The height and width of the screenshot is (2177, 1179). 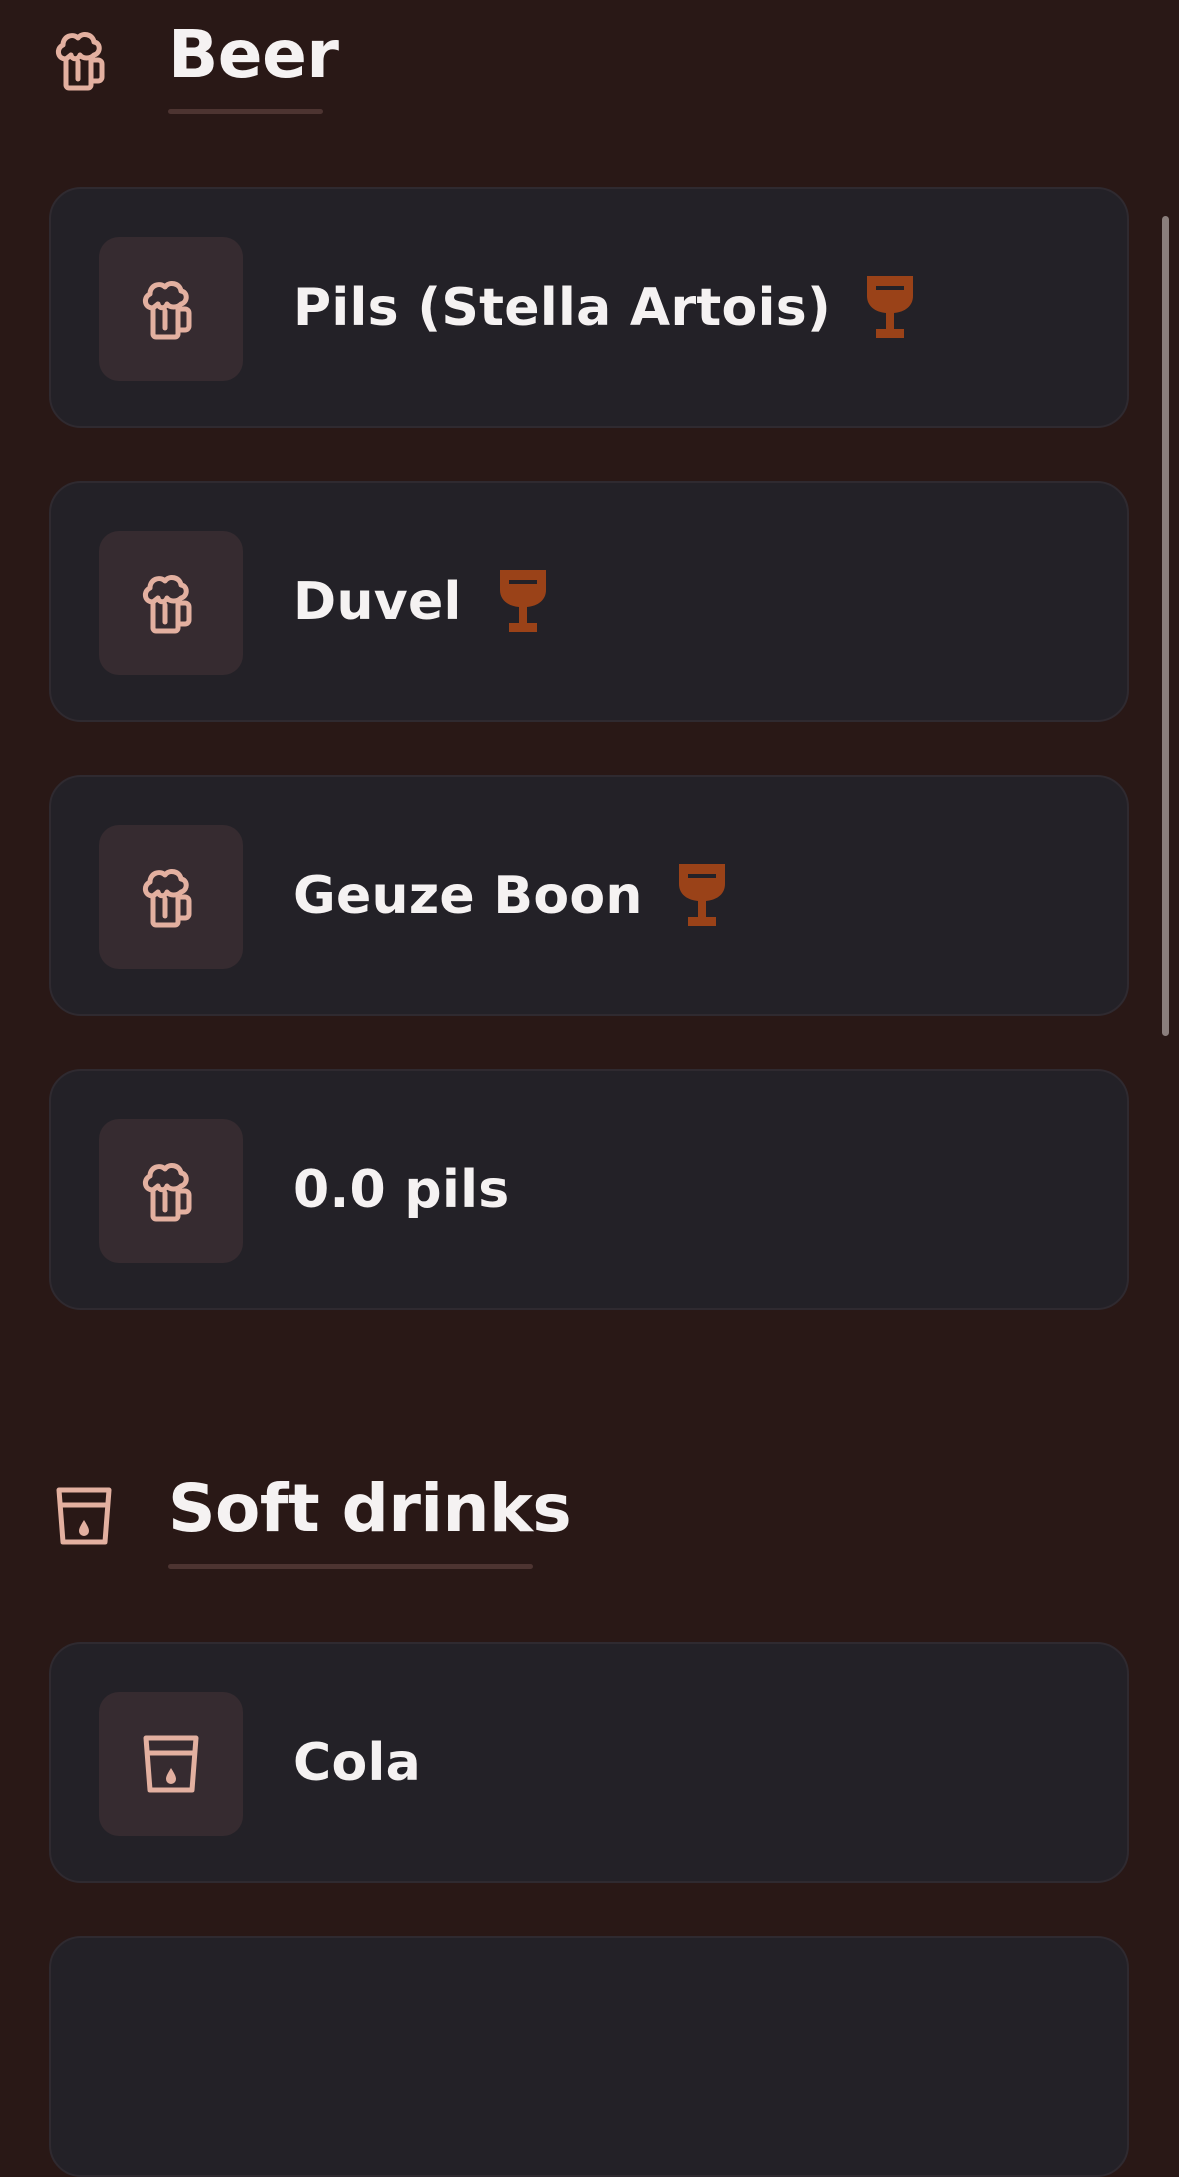 I want to click on item-label: Cola, so click(x=357, y=1762).